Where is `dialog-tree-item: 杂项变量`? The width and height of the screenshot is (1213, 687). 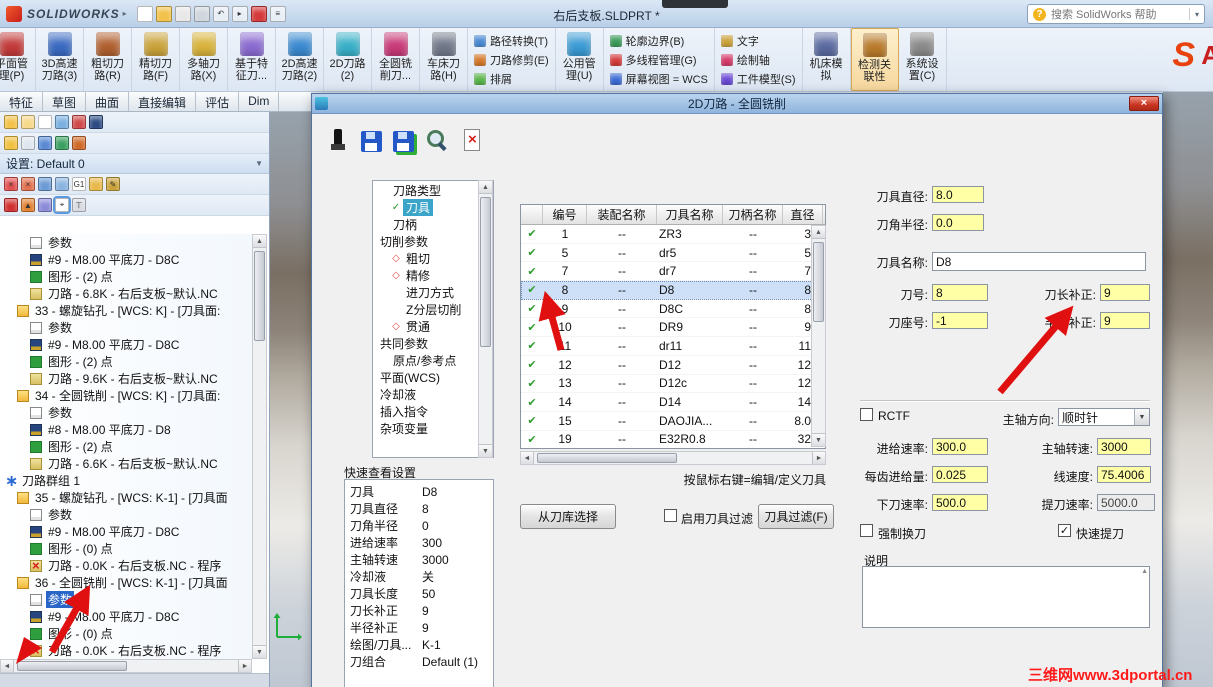 dialog-tree-item: 杂项变量 is located at coordinates (433, 428).